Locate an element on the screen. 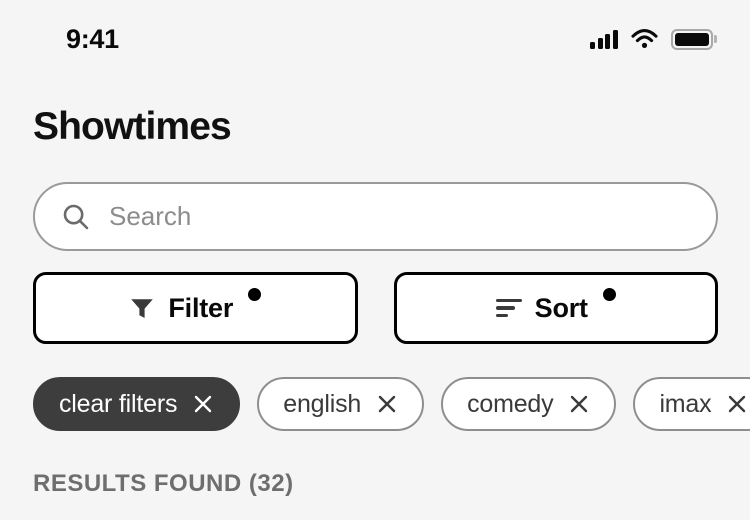 This screenshot has width=750, height=520. search-bar is located at coordinates (375, 216).